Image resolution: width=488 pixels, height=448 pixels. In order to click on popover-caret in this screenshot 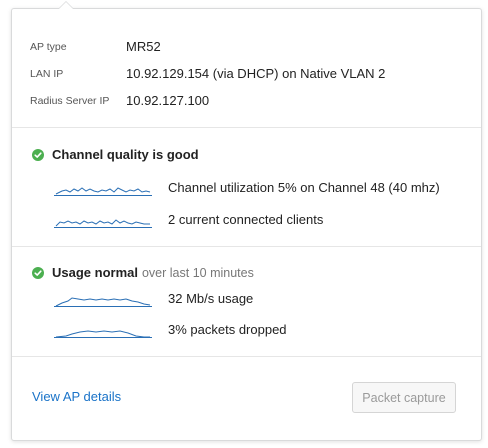, I will do `click(66, 5)`.